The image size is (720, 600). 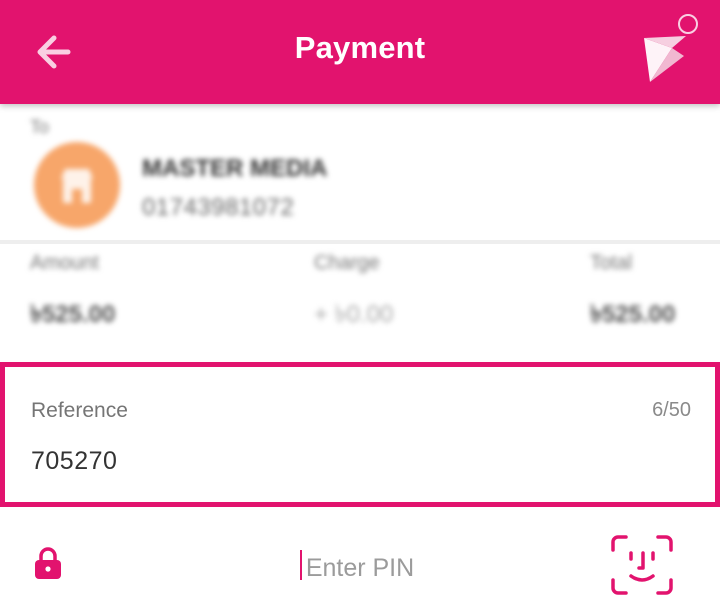 I want to click on reference-input: 705270, so click(x=74, y=461).